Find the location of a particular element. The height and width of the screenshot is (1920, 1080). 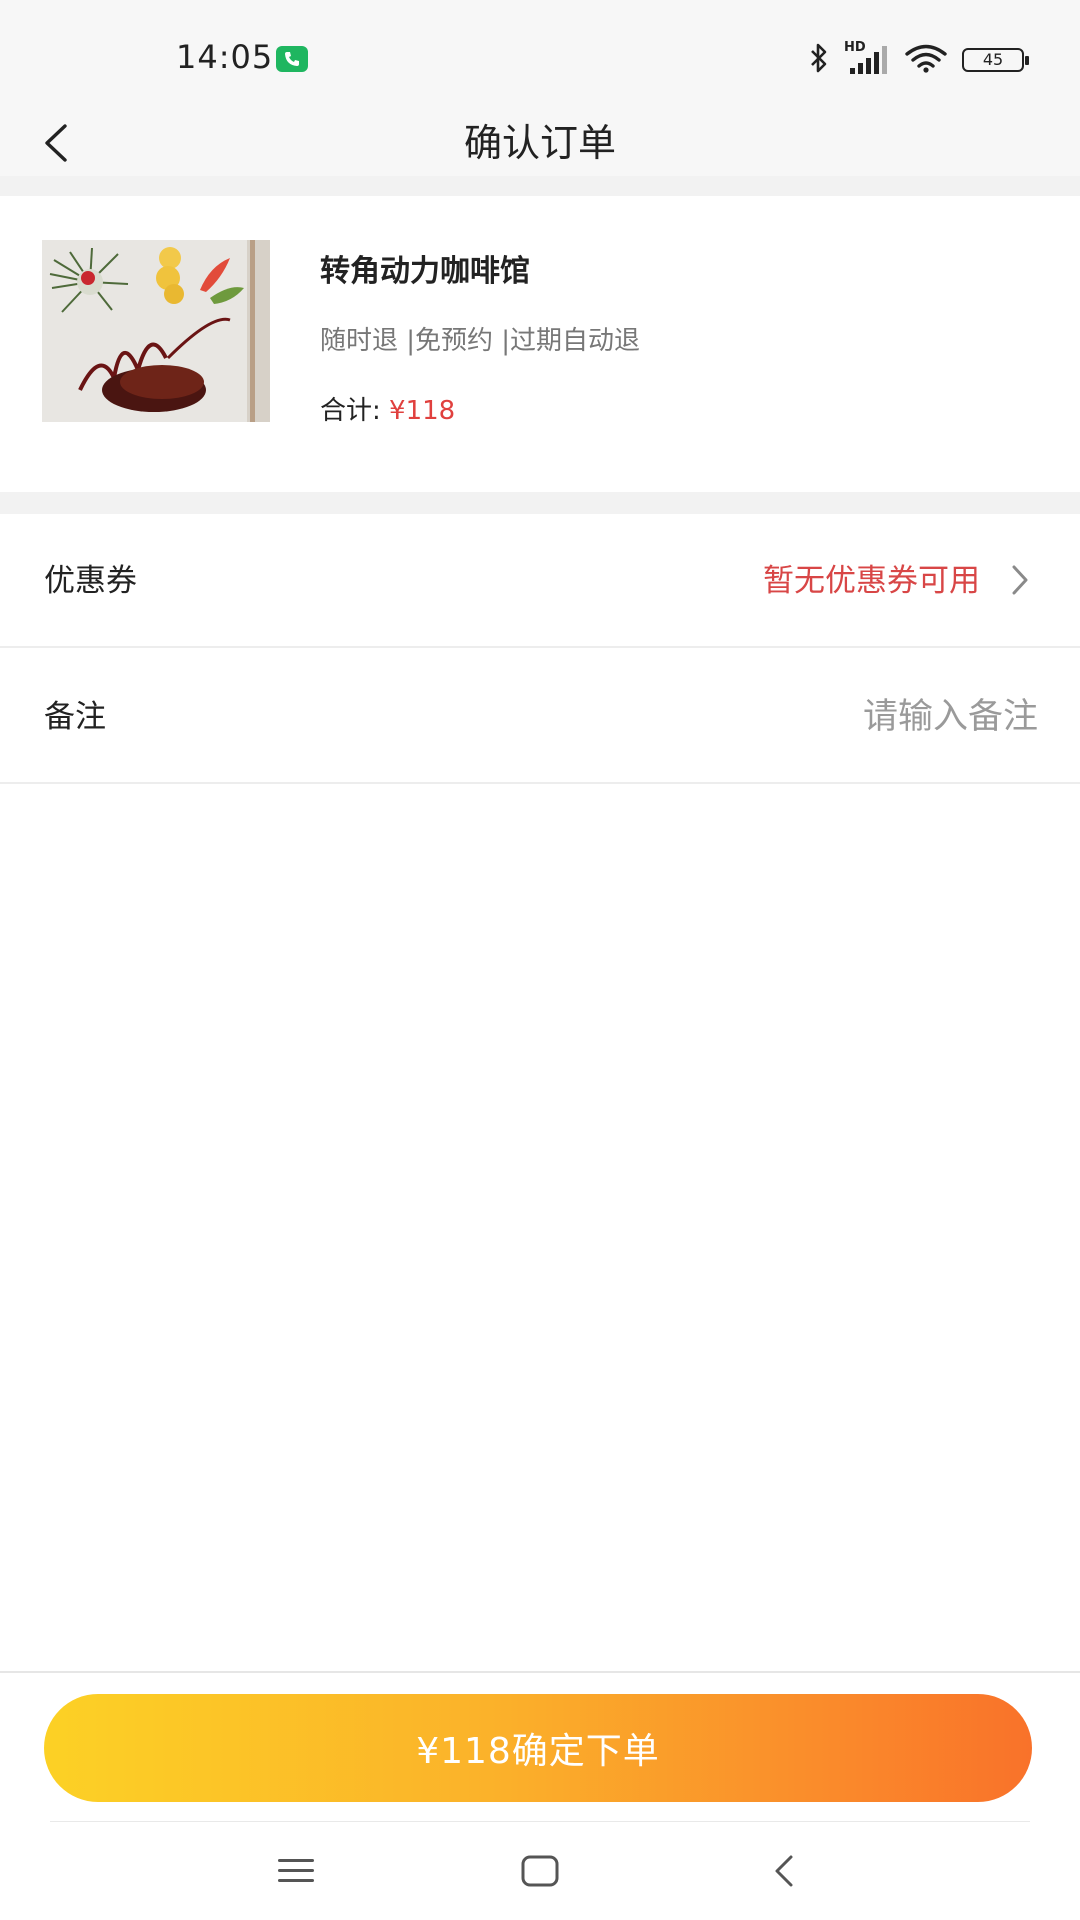

coupon-label: 优惠券 is located at coordinates (90, 581).